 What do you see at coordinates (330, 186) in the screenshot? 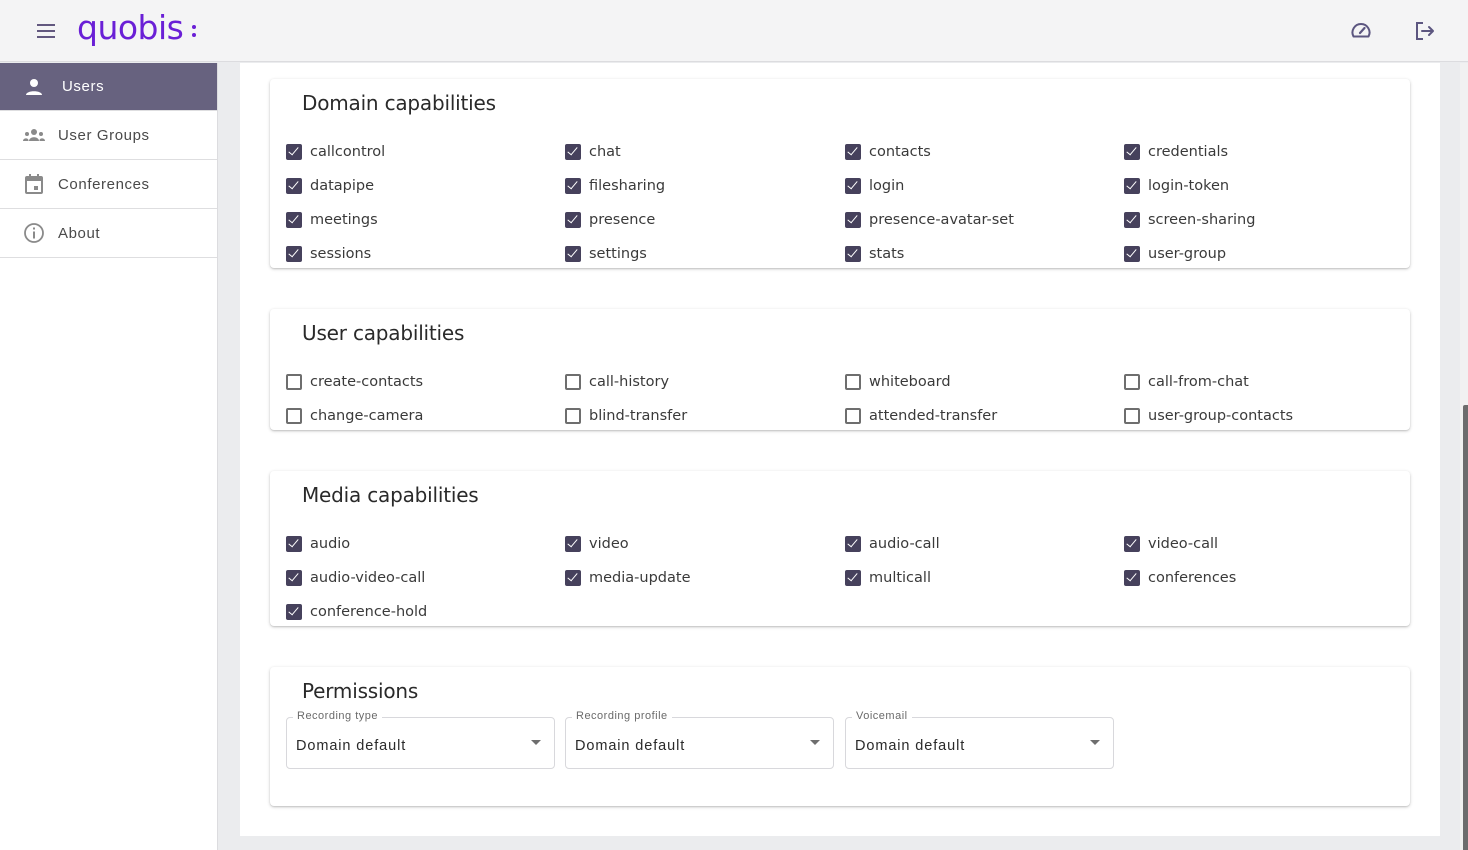
I see `capability-checkbox-datapipe: datapipe` at bounding box center [330, 186].